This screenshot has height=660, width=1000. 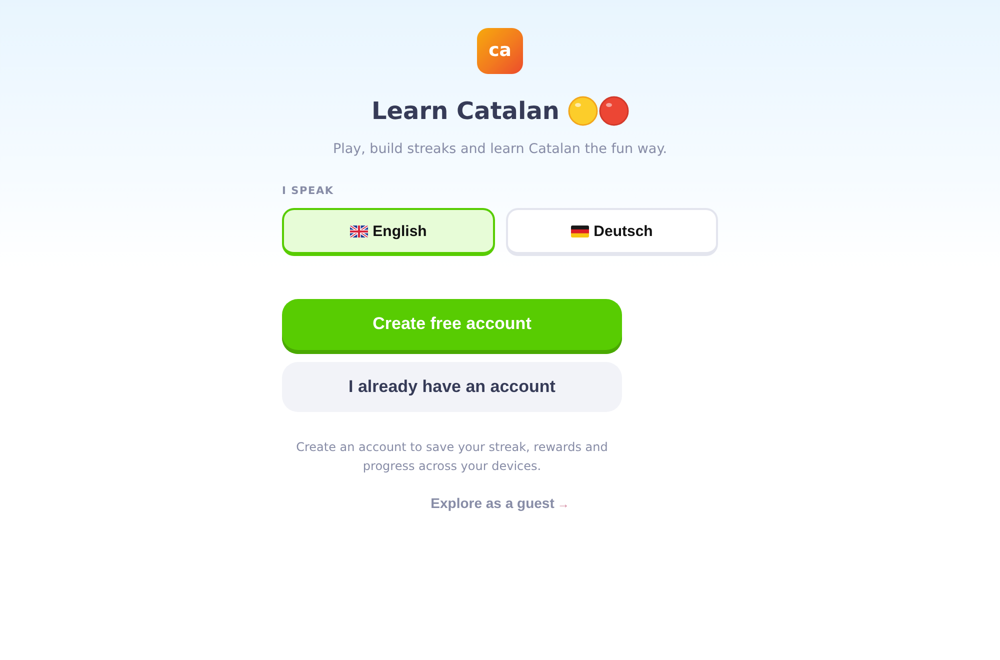 What do you see at coordinates (500, 149) in the screenshot?
I see `subtitle: Play, build streaks and learn Catalan the fun way.` at bounding box center [500, 149].